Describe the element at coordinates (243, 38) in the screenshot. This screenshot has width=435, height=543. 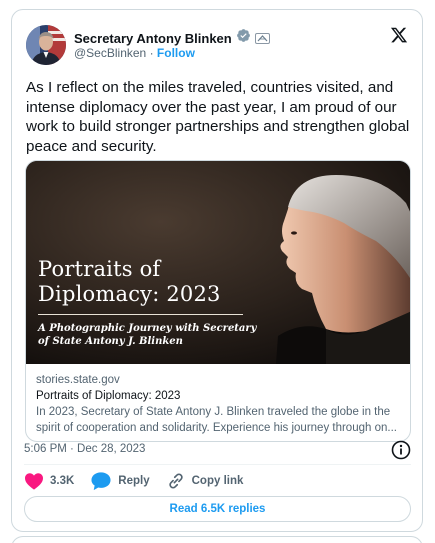
I see `verified-icon` at that location.